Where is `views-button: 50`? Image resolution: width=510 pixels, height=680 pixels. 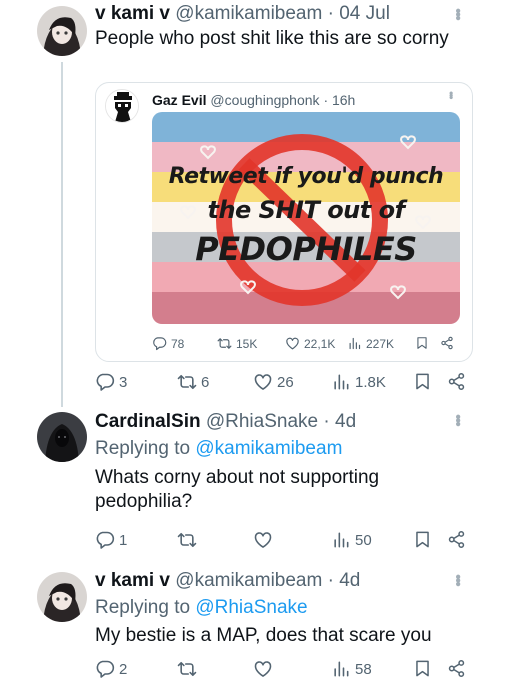 views-button: 50 is located at coordinates (351, 540).